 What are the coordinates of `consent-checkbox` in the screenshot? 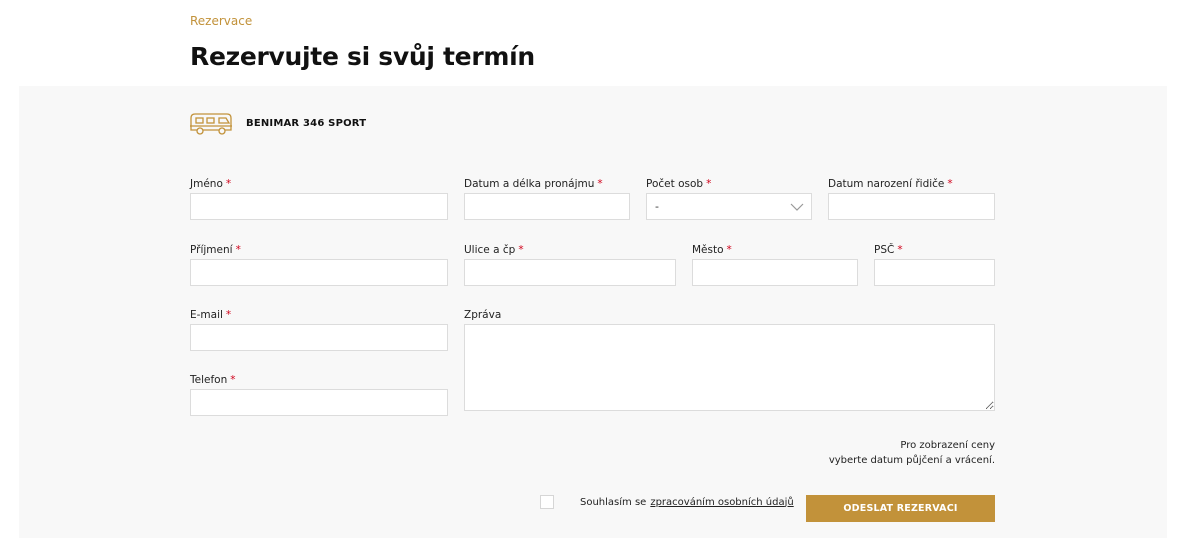 It's located at (547, 502).